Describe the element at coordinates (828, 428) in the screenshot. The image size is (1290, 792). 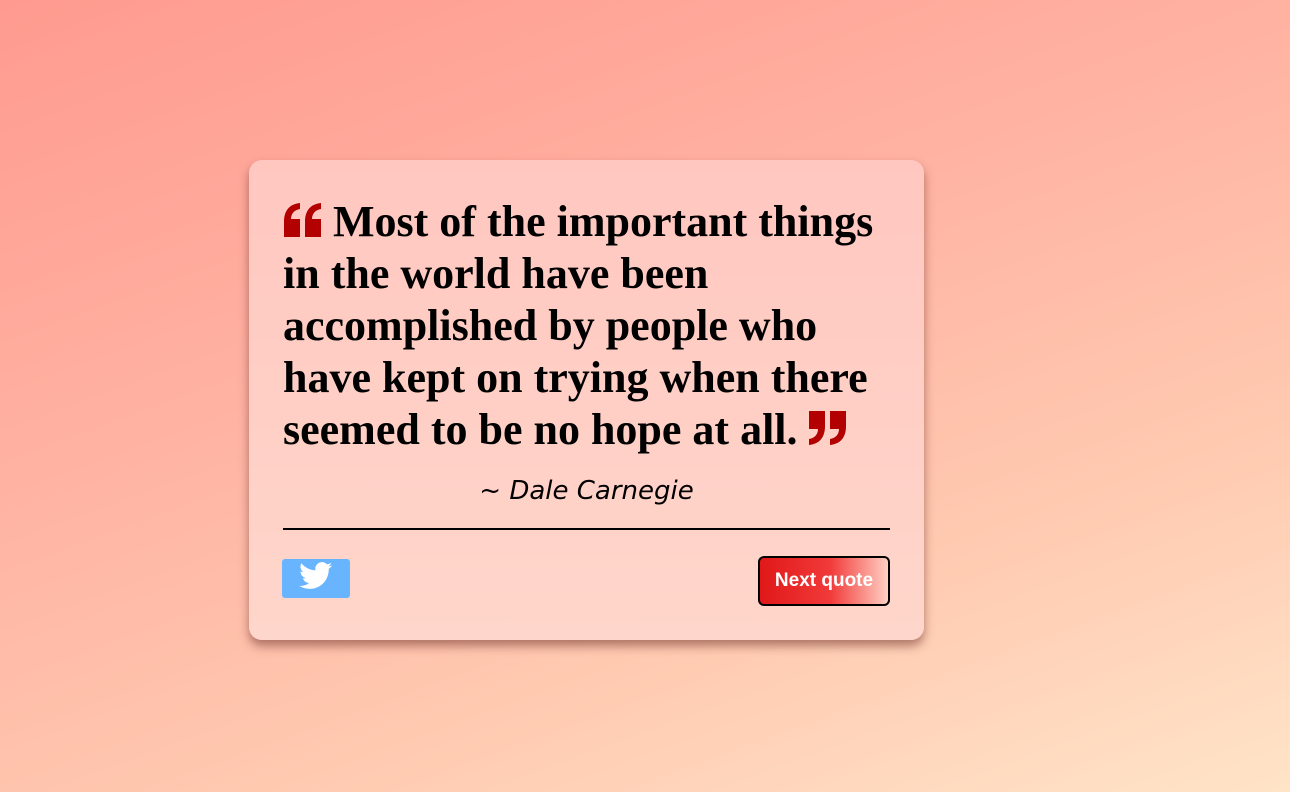
I see `quote-close-icon` at that location.